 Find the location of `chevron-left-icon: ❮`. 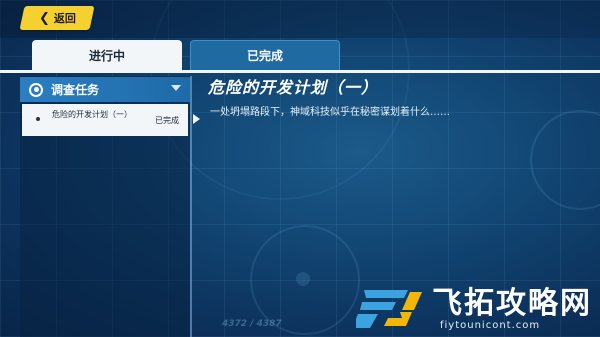

chevron-left-icon: ❮ is located at coordinates (44, 18).